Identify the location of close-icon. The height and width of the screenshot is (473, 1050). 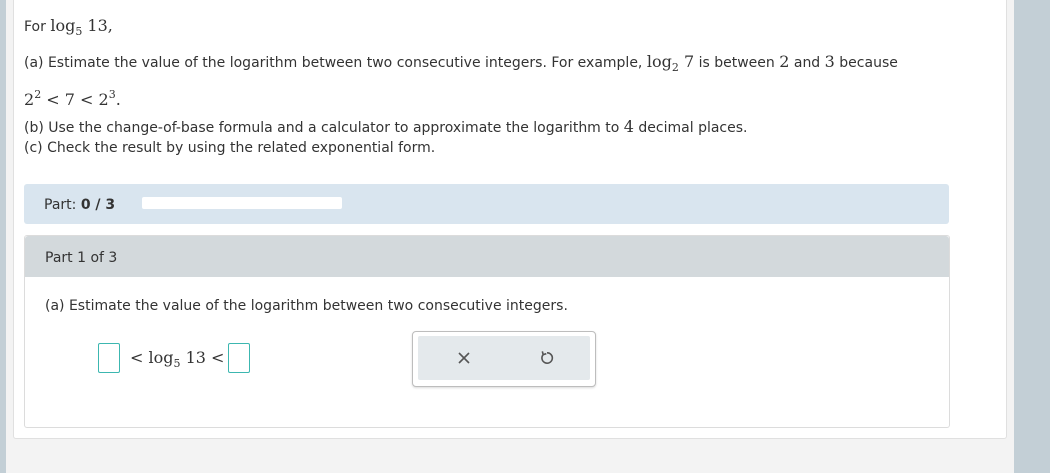
(464, 358).